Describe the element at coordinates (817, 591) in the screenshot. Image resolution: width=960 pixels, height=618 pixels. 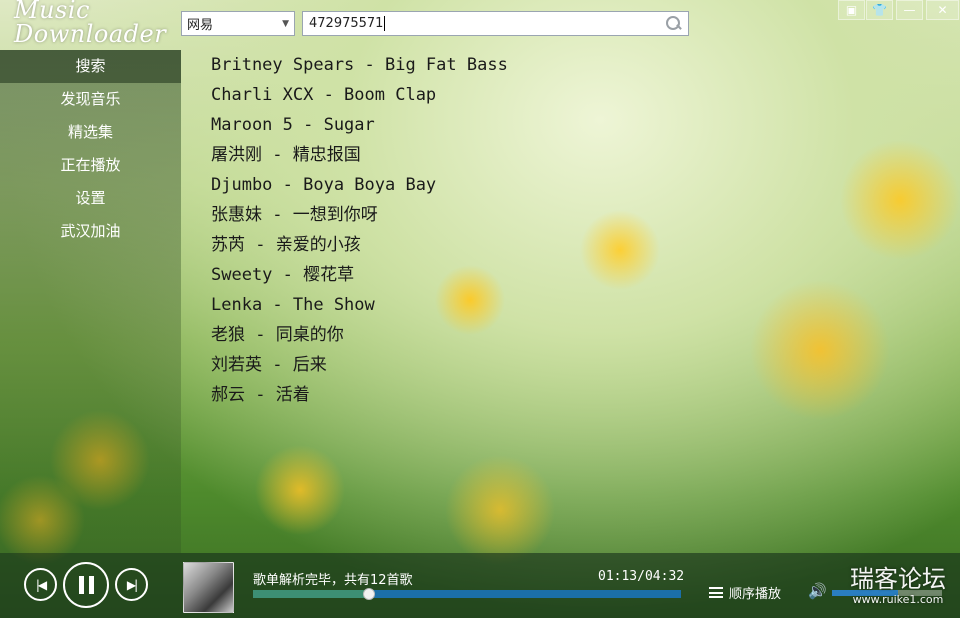
I see `volume-icon: 🔊` at that location.